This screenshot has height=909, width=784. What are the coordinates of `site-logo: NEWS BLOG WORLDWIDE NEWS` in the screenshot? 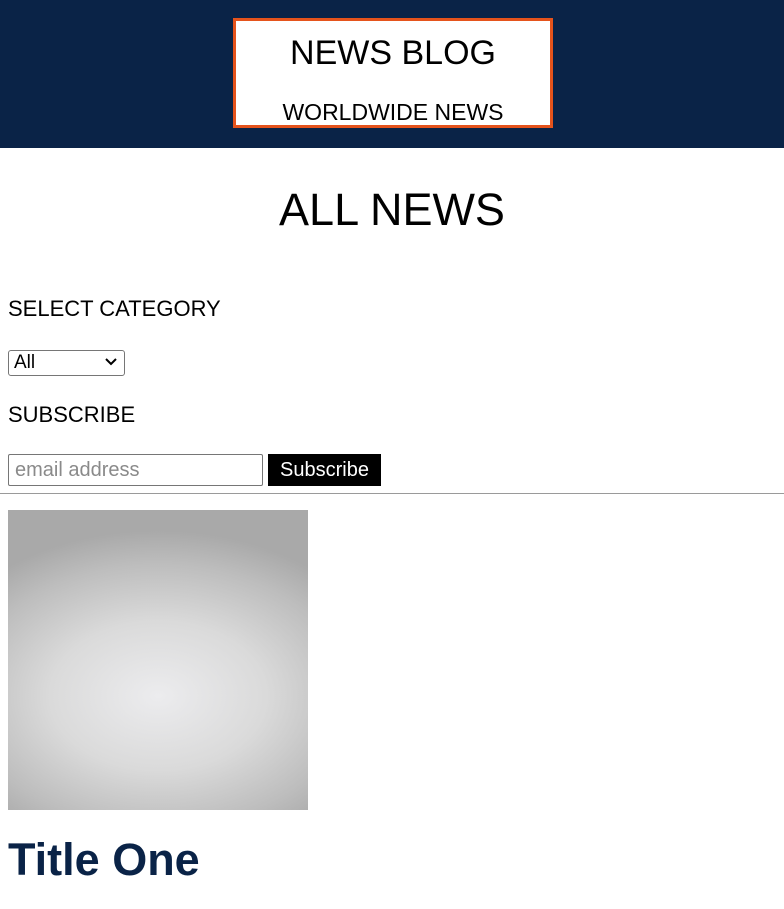 It's located at (393, 73).